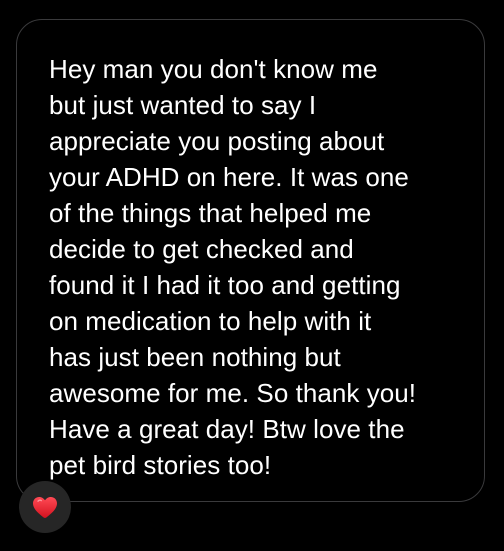 The image size is (504, 551). I want to click on message-line: awesome for me. So thank you!, so click(233, 393).